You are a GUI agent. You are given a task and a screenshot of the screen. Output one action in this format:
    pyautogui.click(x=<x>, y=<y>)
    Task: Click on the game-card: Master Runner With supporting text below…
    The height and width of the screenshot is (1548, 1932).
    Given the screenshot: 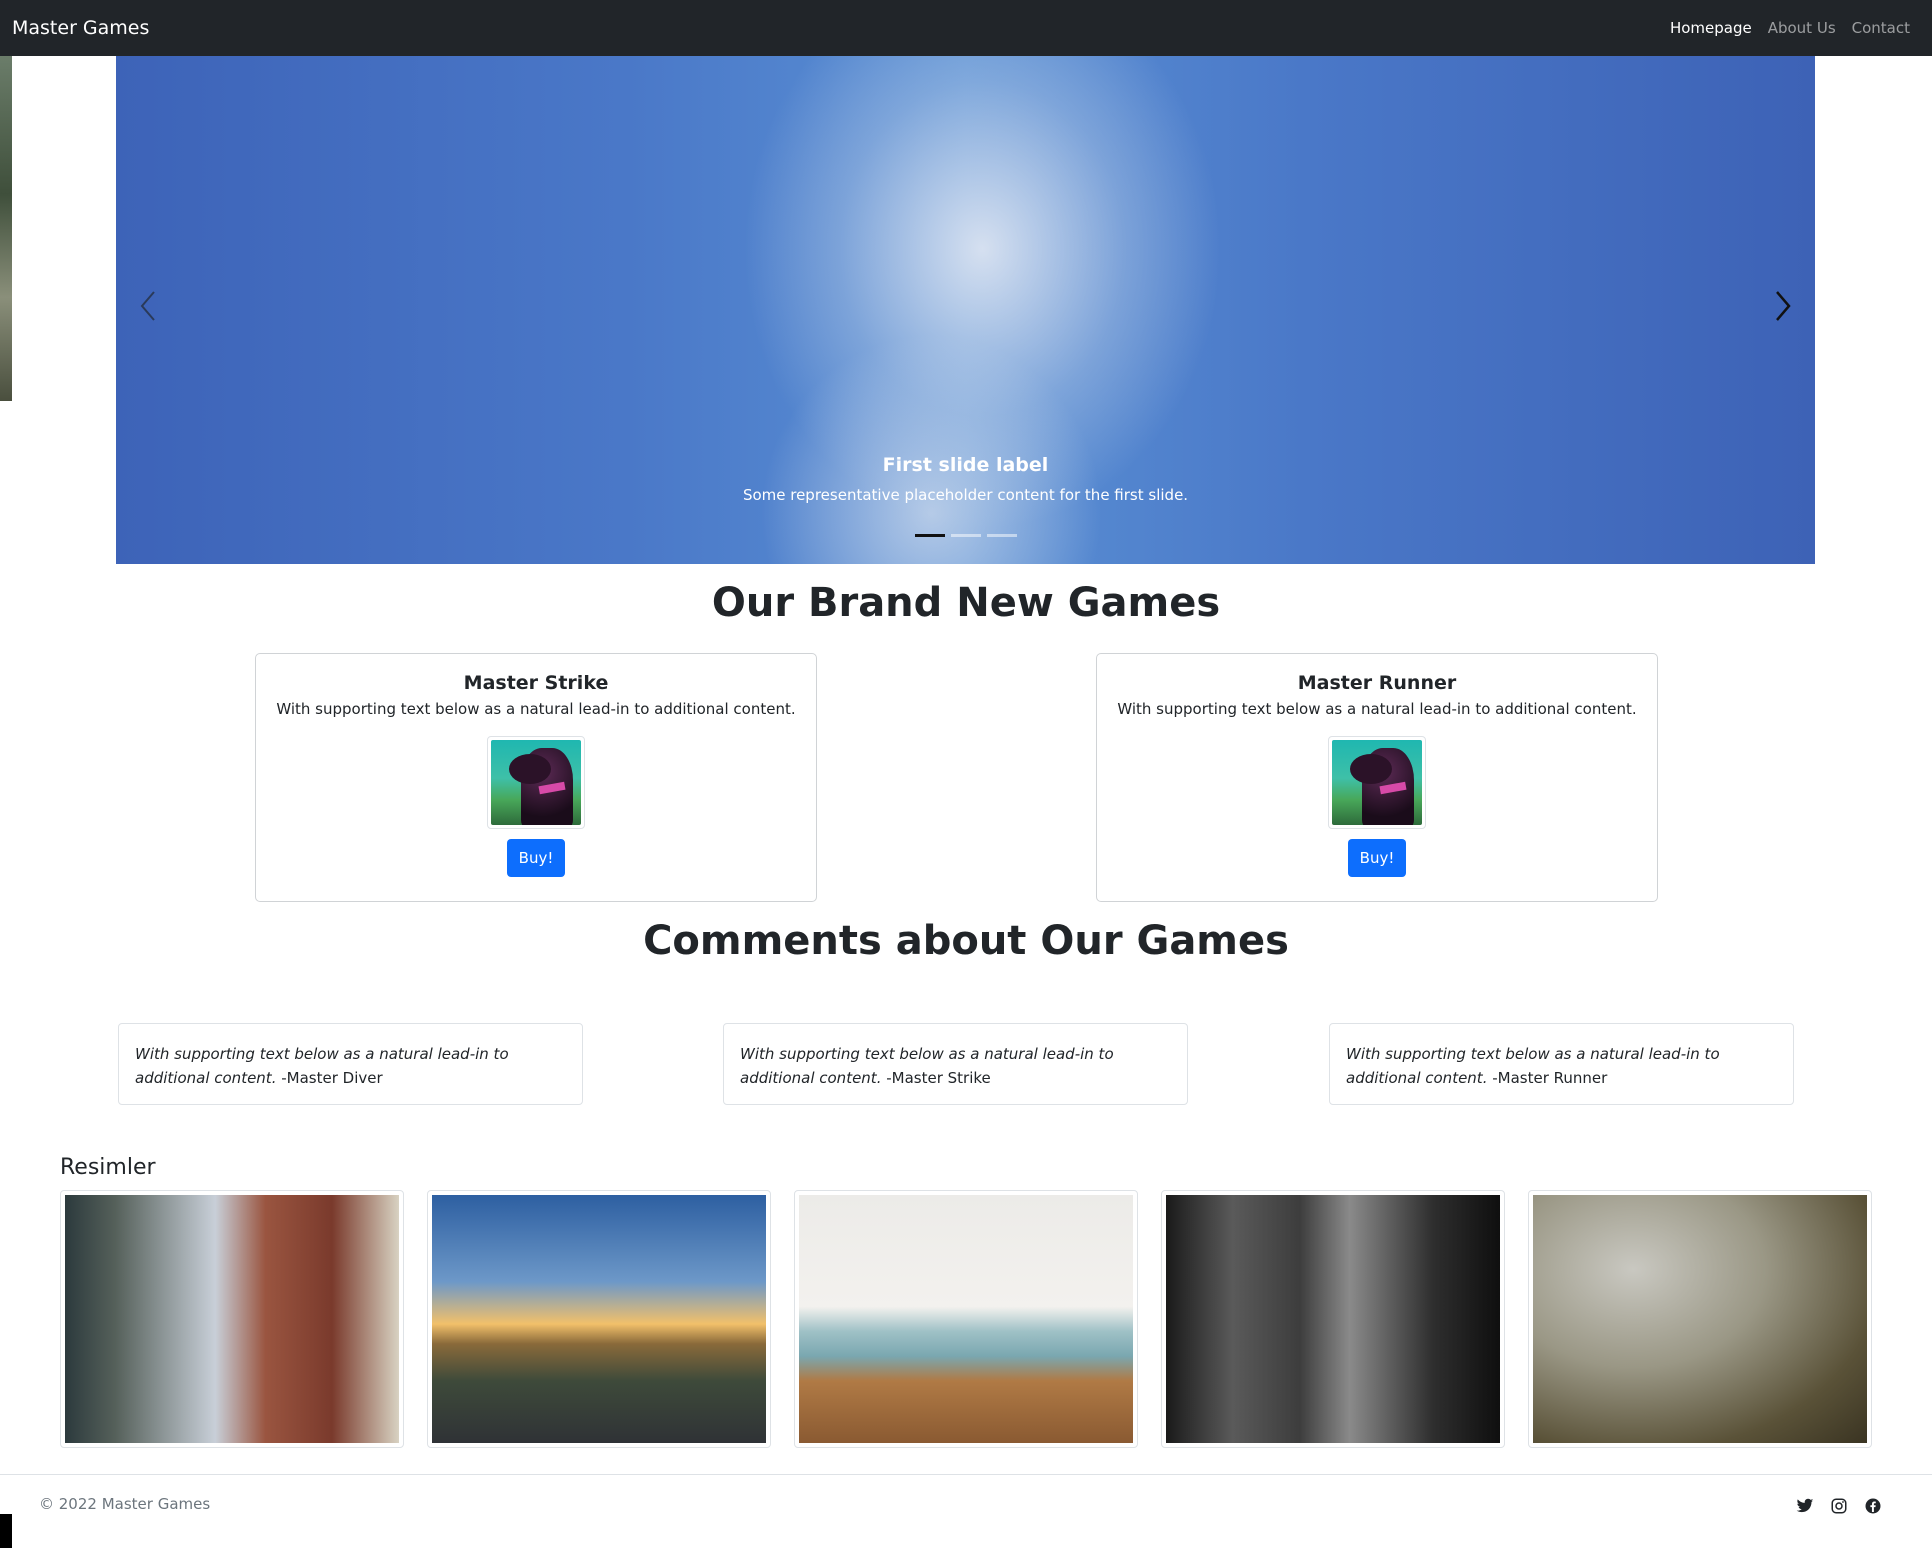 What is the action you would take?
    pyautogui.click(x=1377, y=777)
    